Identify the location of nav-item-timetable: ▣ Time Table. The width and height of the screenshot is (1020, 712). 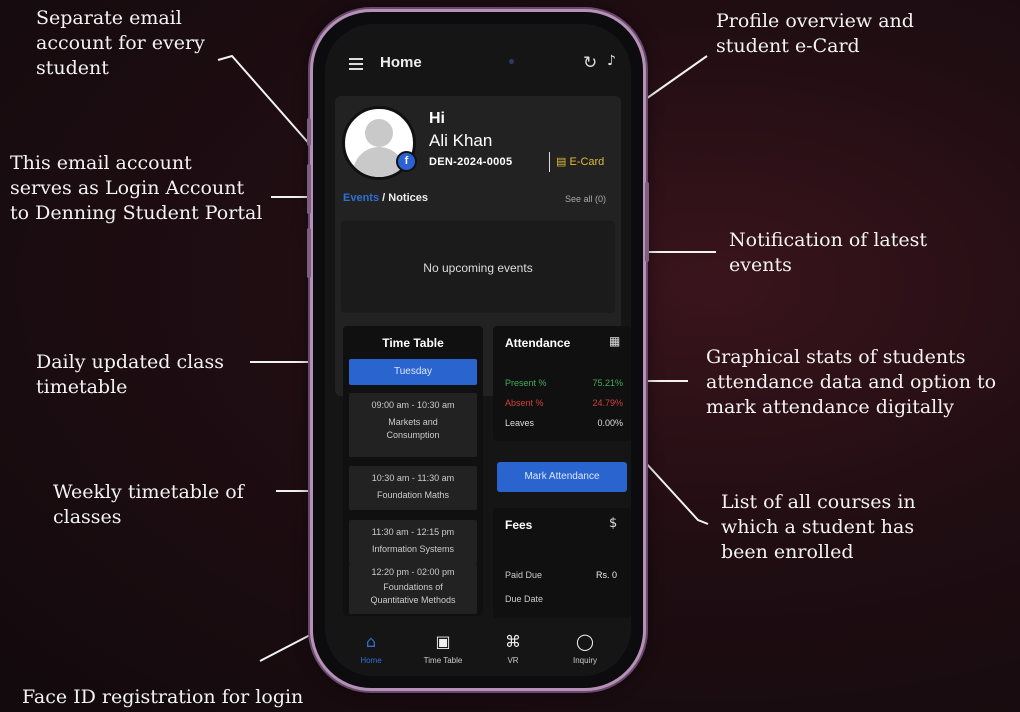
(443, 648).